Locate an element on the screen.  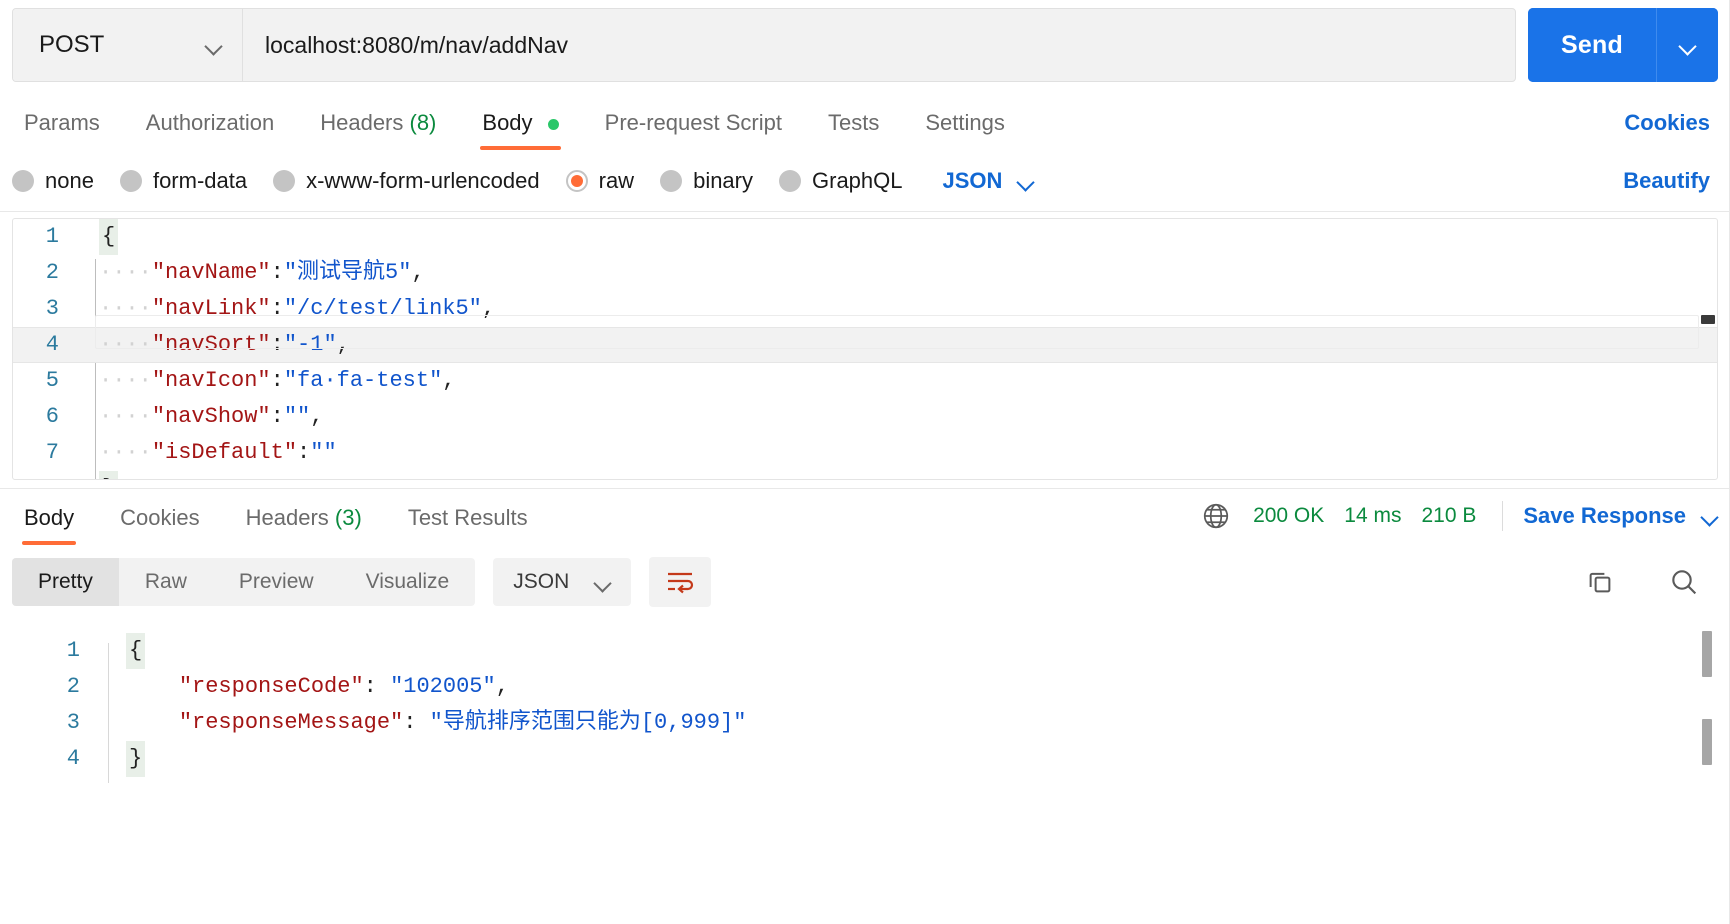
cookies-link-wrap: Cookies is located at coordinates (1671, 130).